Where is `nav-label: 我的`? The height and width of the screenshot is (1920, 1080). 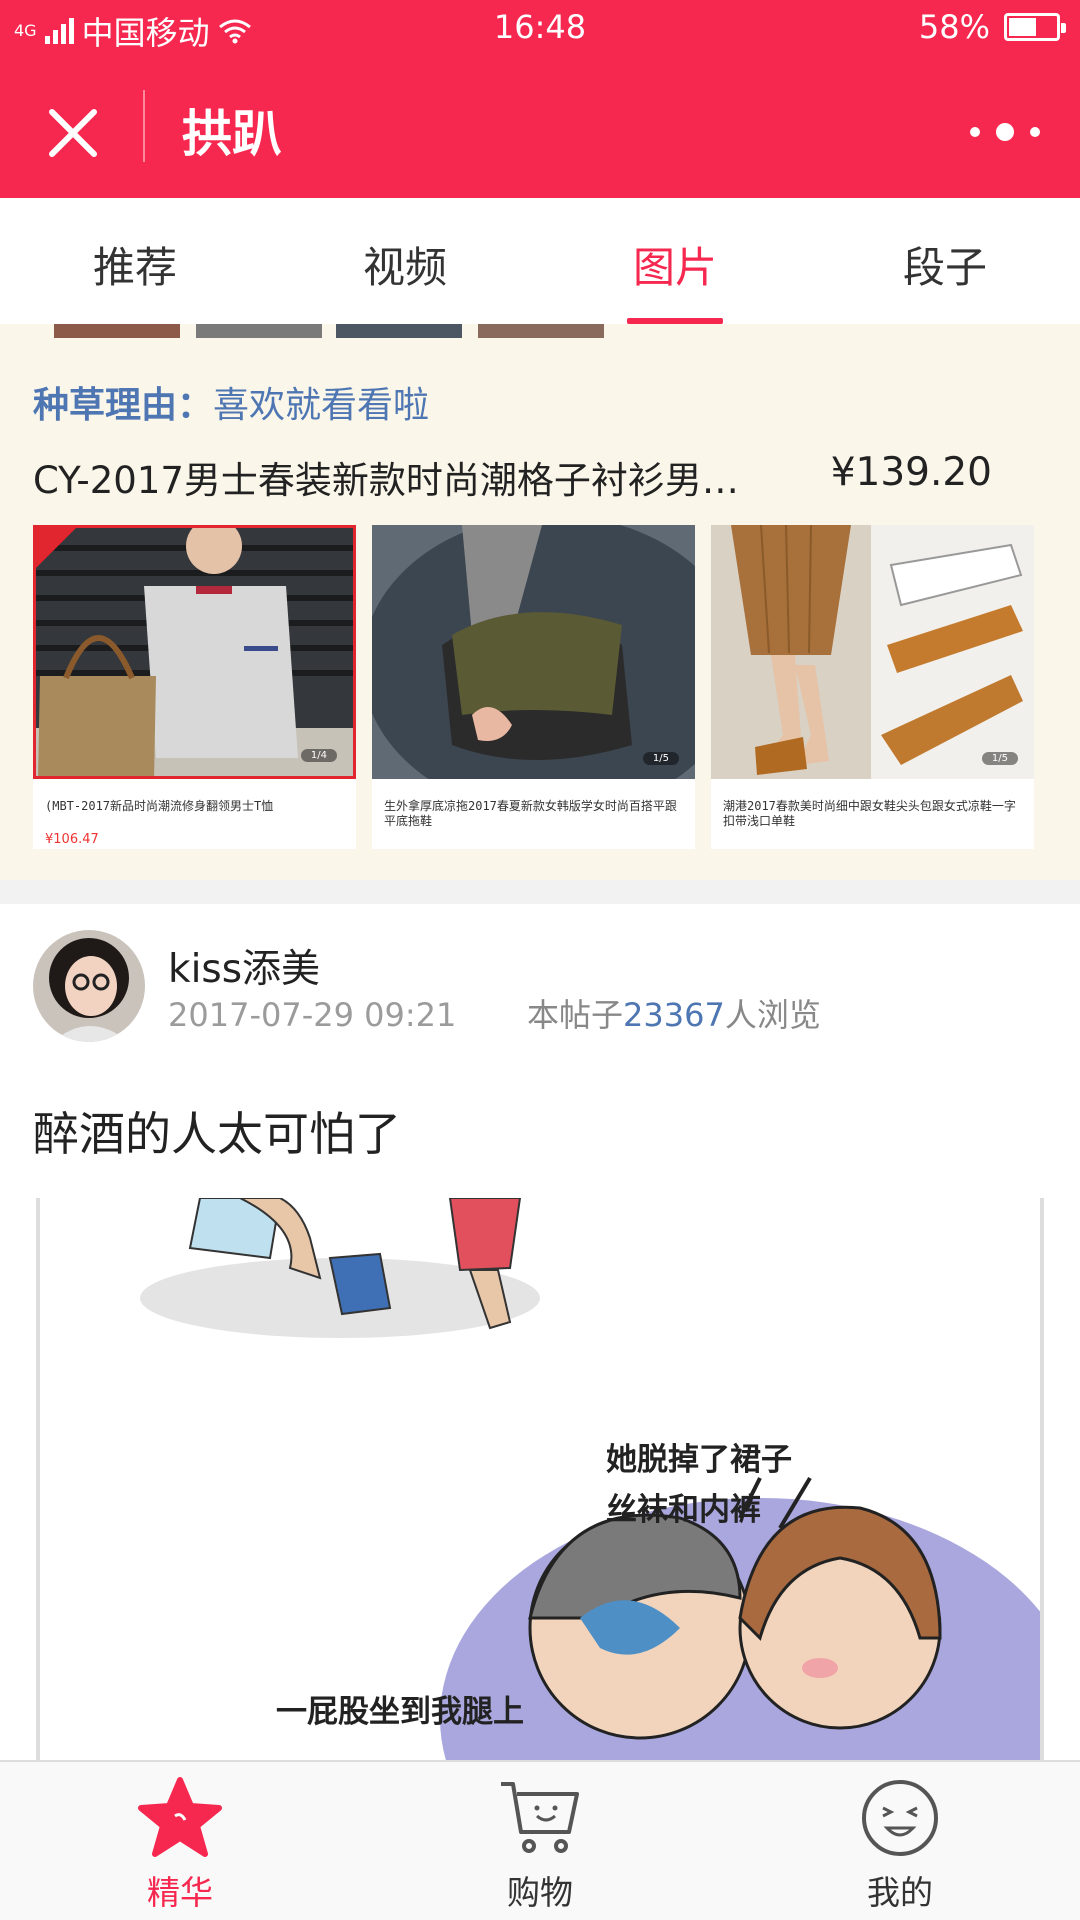 nav-label: 我的 is located at coordinates (900, 1892).